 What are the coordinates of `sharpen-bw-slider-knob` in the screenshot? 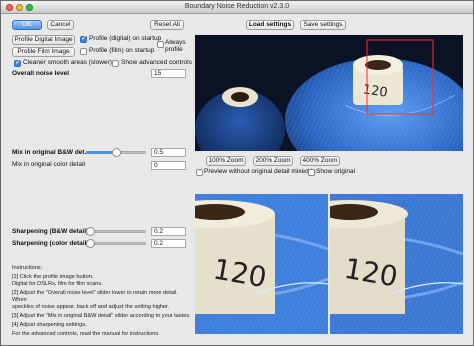 It's located at (91, 231).